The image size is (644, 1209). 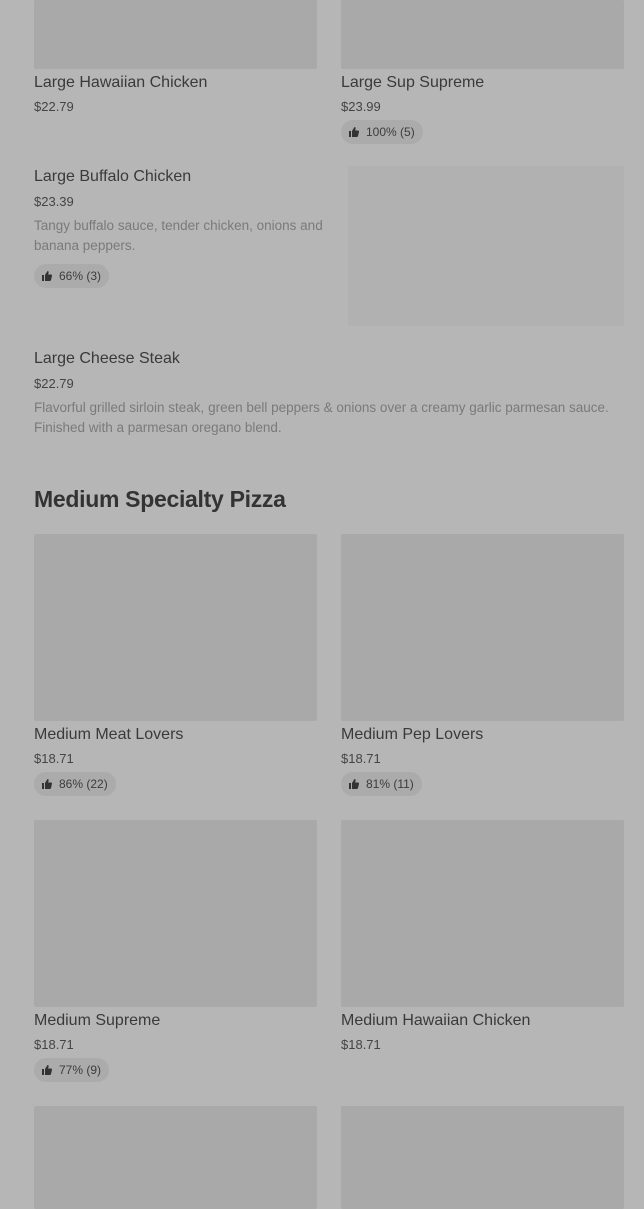 I want to click on rating-text: 77% (9), so click(x=80, y=1070).